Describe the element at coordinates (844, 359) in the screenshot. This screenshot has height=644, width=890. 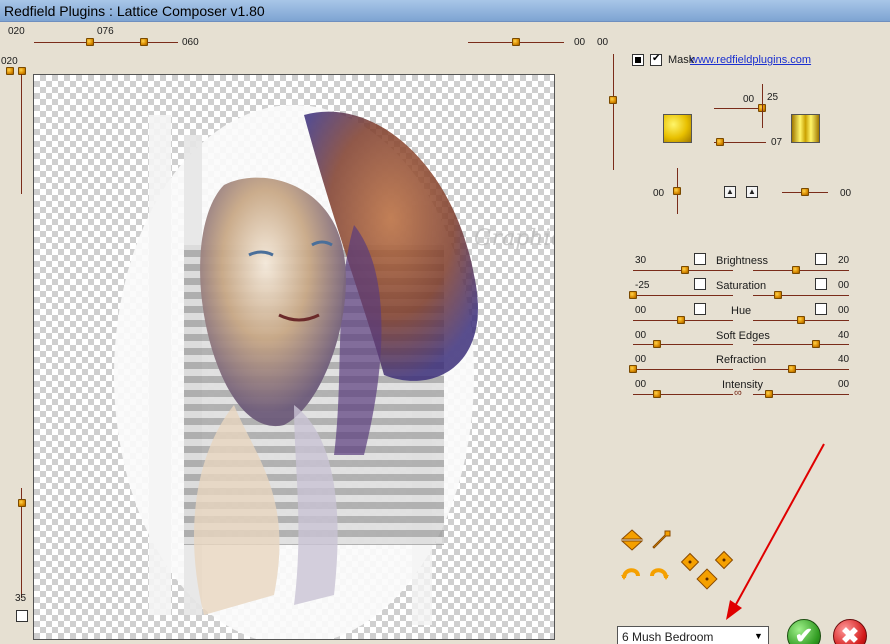
I see `refraction-right-value: 40` at that location.